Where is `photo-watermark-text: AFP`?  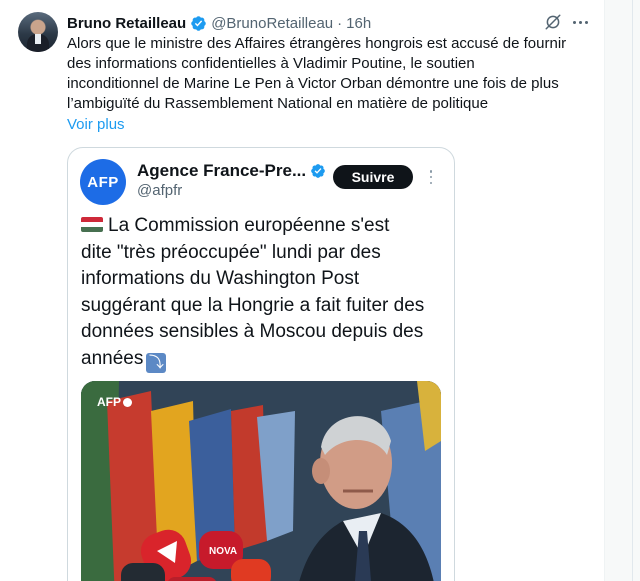 photo-watermark-text: AFP is located at coordinates (109, 402).